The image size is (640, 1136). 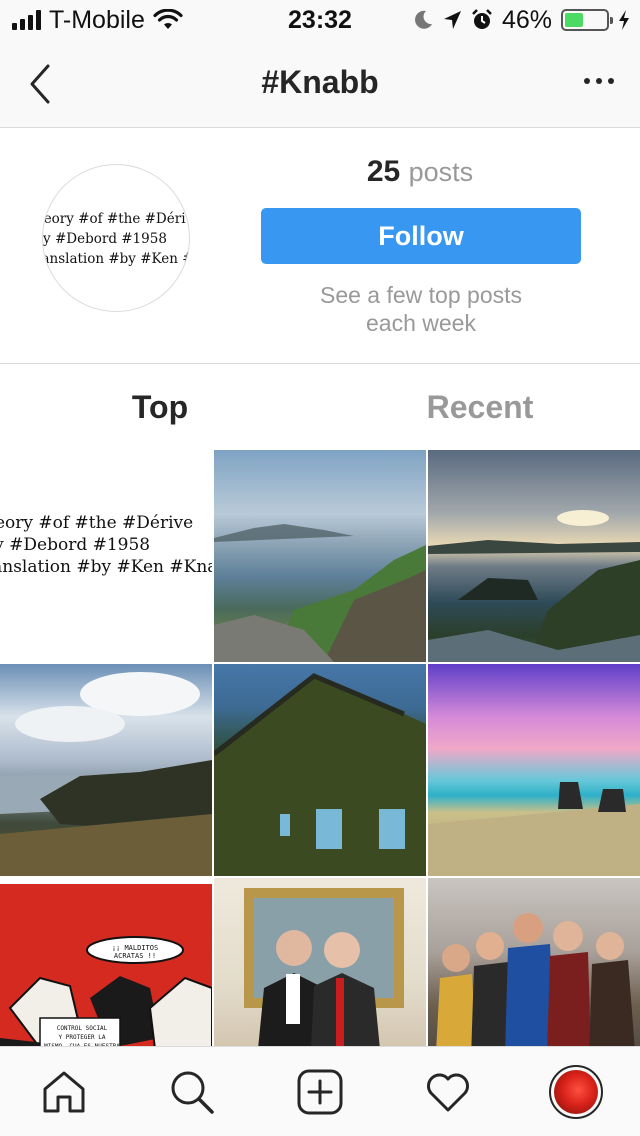 I want to click on search-icon, so click(x=192, y=1092).